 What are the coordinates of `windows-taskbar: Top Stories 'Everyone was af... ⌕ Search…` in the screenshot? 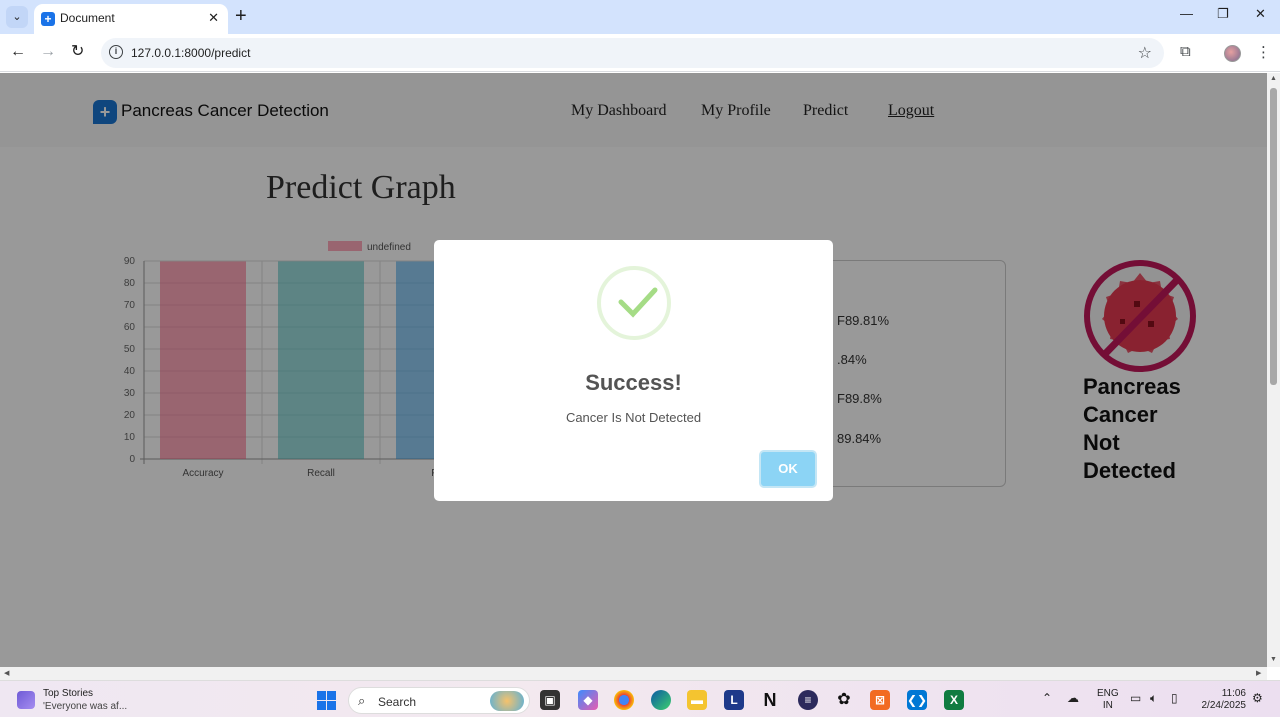 It's located at (640, 698).